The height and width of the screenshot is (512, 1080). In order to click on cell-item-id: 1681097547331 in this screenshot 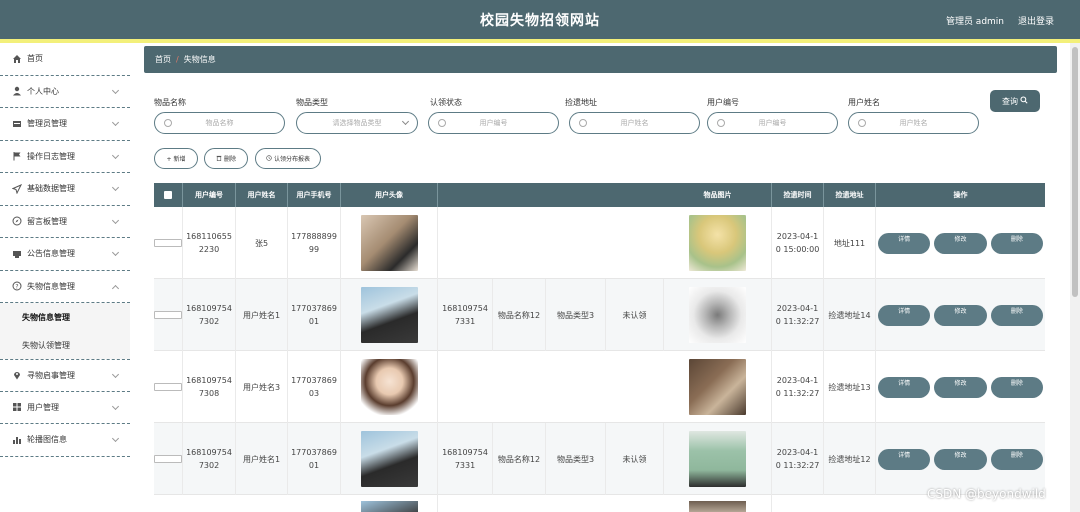, I will do `click(465, 459)`.